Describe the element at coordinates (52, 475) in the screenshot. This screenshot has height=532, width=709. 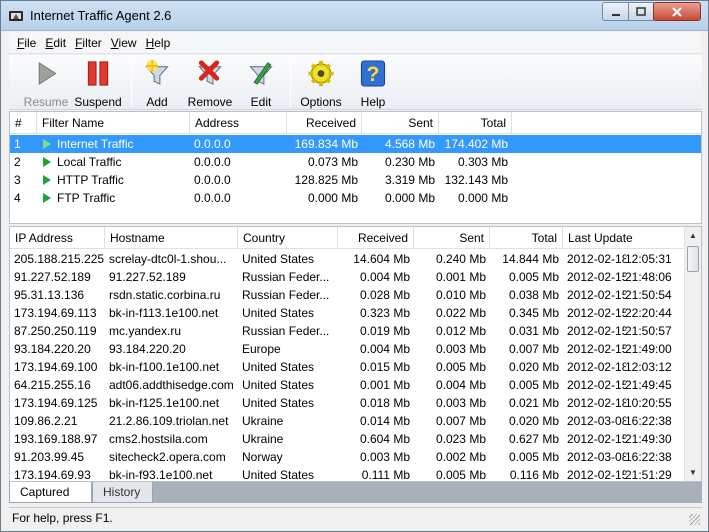
I see `captured-cell: 173.194.69.93` at that location.